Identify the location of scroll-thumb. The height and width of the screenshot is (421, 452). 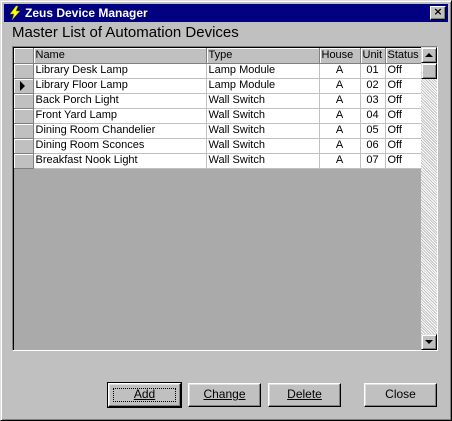
(429, 71).